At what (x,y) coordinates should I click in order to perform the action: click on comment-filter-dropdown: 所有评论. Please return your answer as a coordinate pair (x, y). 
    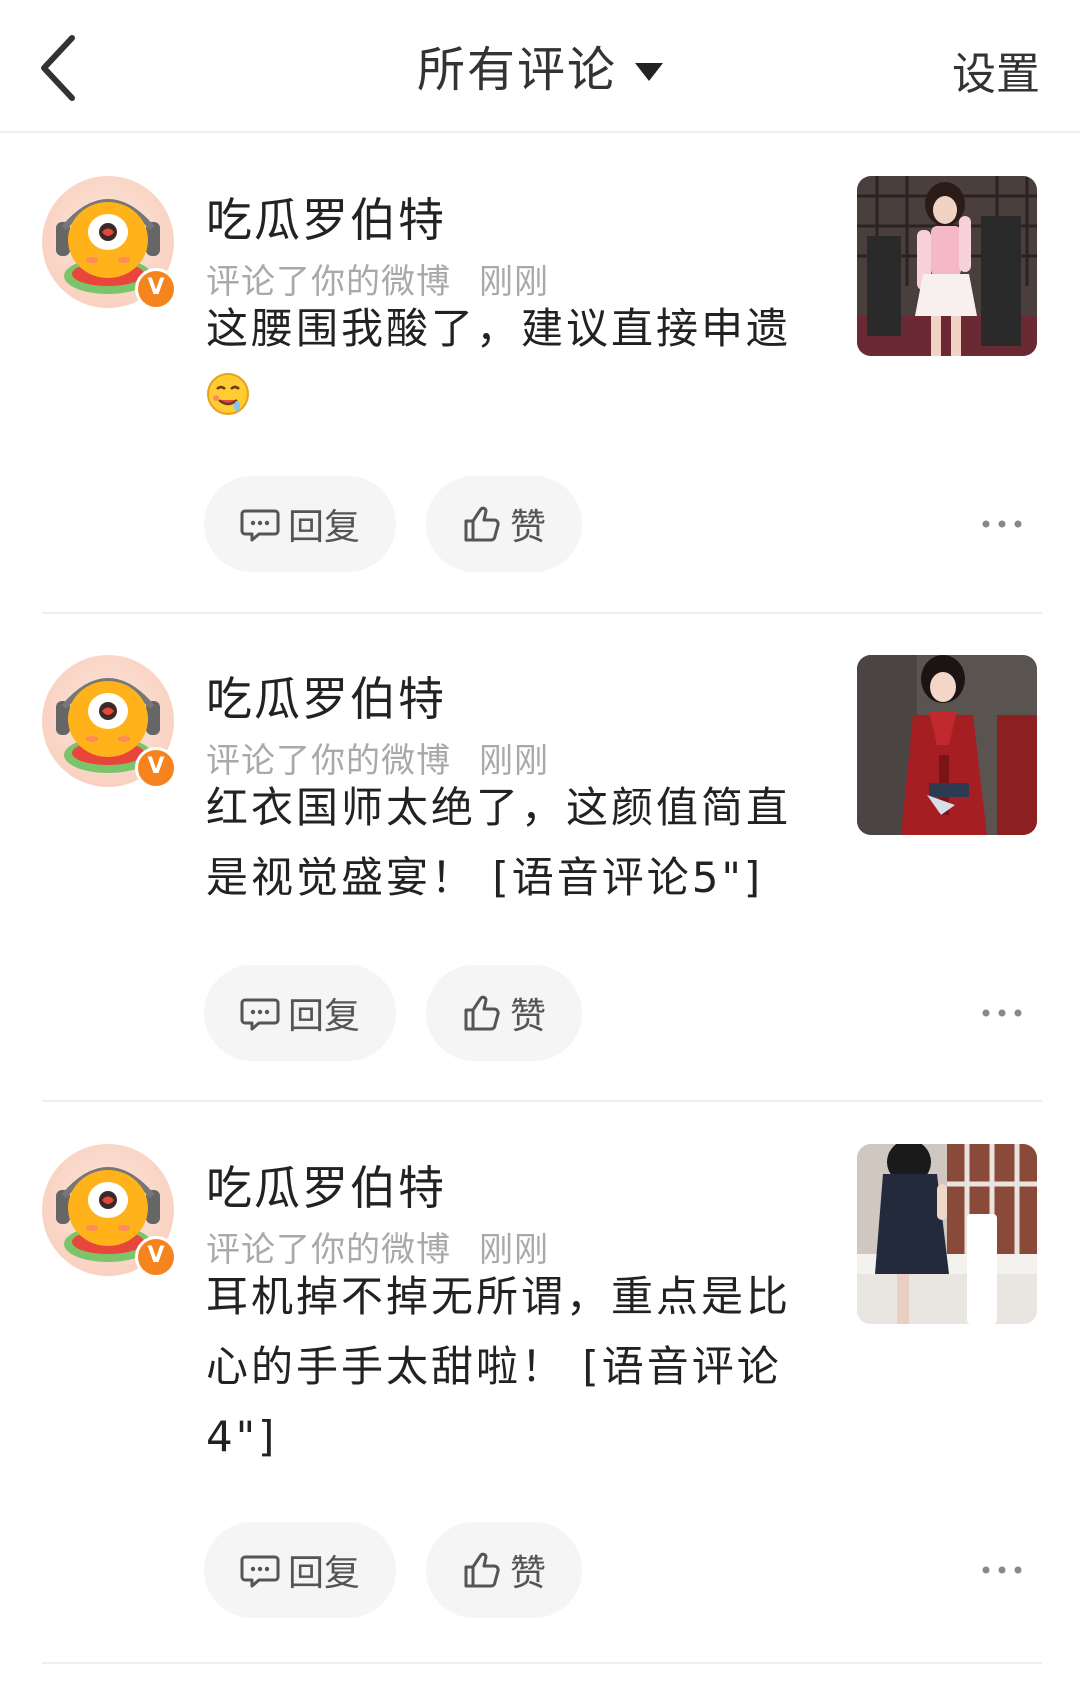
    Looking at the image, I should click on (540, 65).